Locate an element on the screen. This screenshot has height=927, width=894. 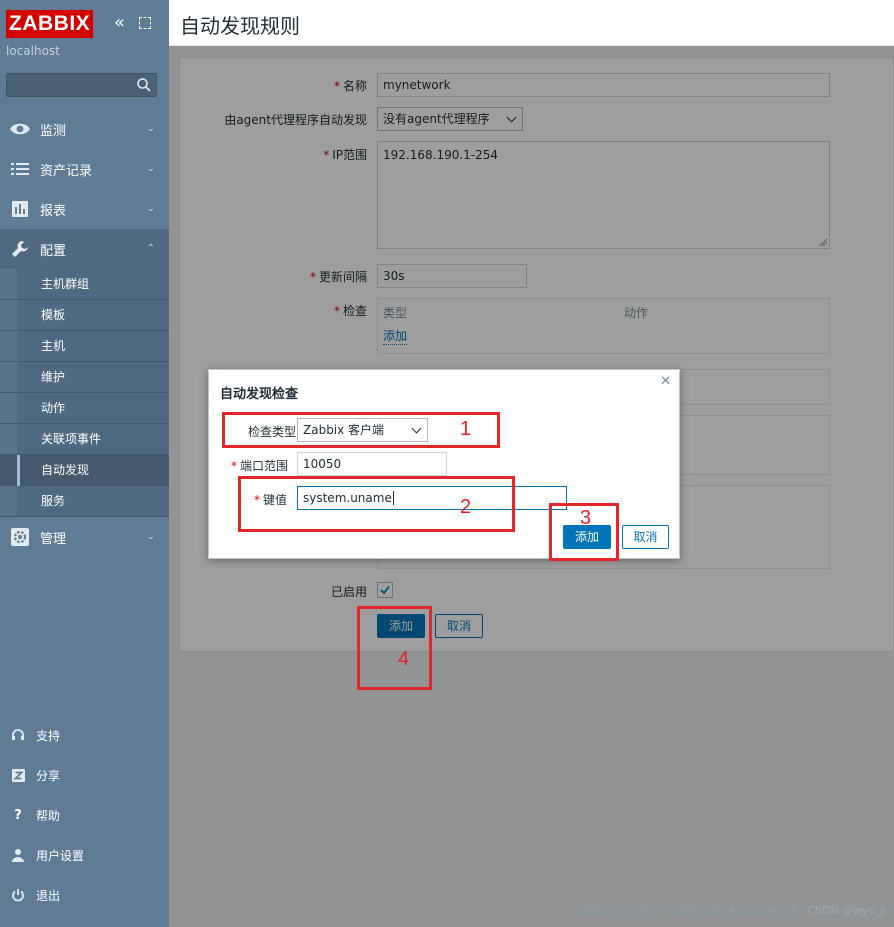
annotation-number-2: 2 is located at coordinates (466, 507).